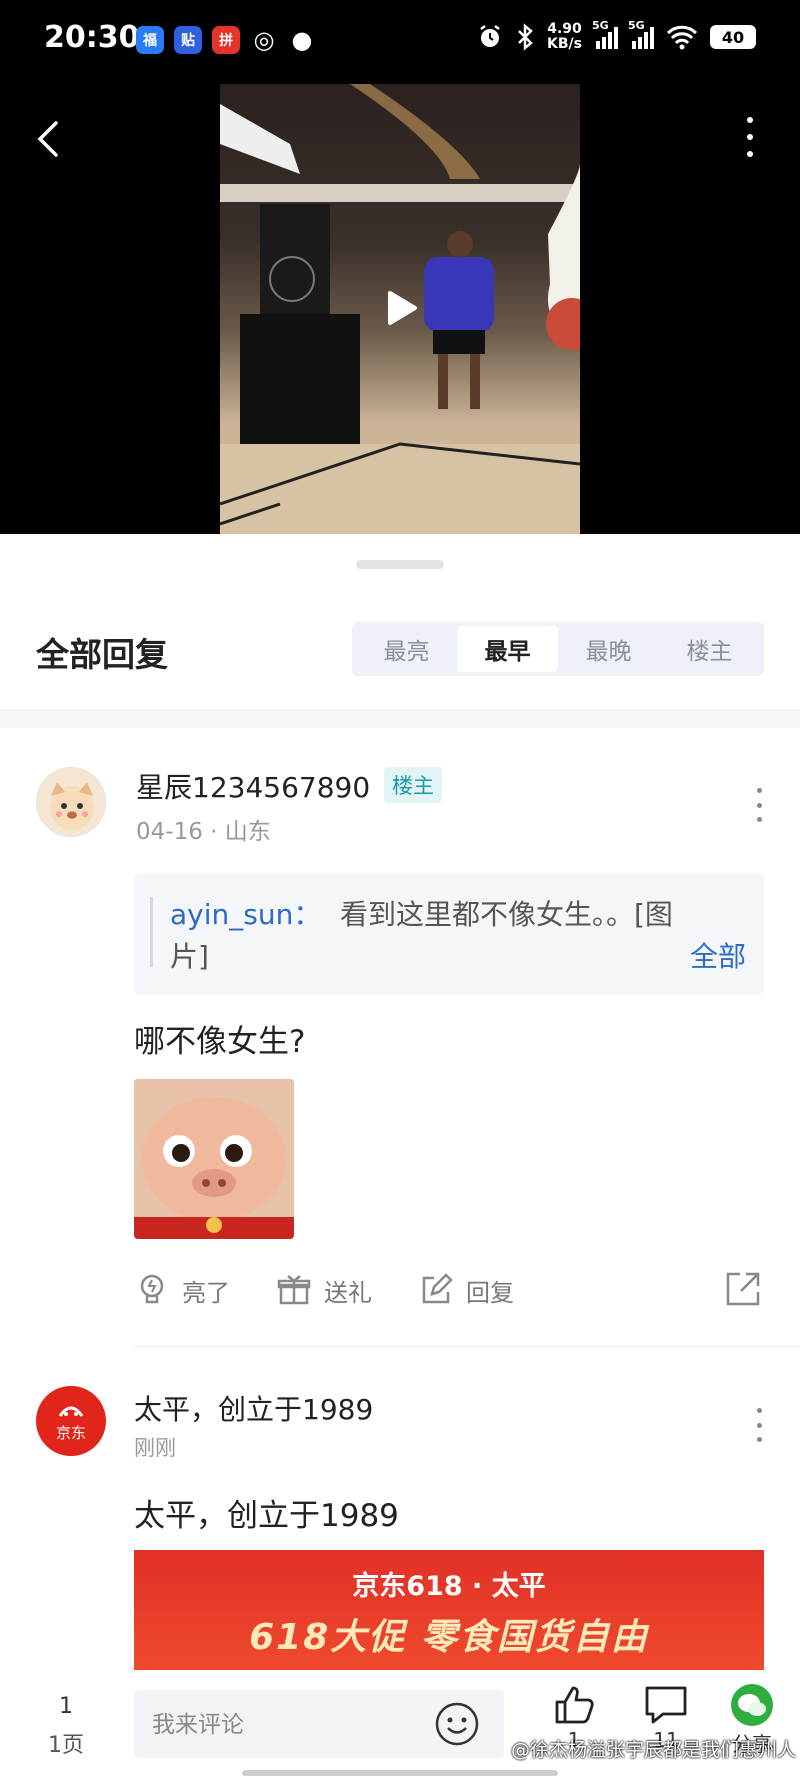  I want to click on page-indicator: 1 1页, so click(66, 1726).